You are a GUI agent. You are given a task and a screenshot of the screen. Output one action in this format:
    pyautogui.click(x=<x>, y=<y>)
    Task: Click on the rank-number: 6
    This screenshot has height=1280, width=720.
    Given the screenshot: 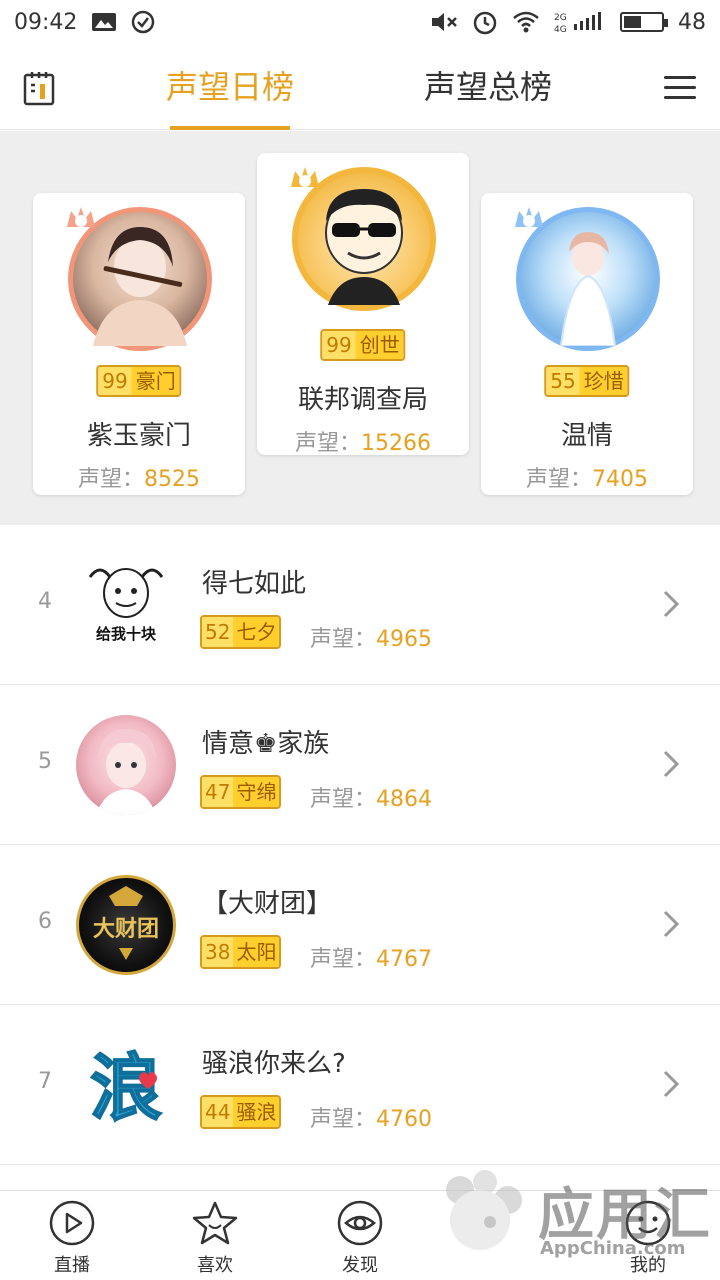 What is the action you would take?
    pyautogui.click(x=45, y=921)
    